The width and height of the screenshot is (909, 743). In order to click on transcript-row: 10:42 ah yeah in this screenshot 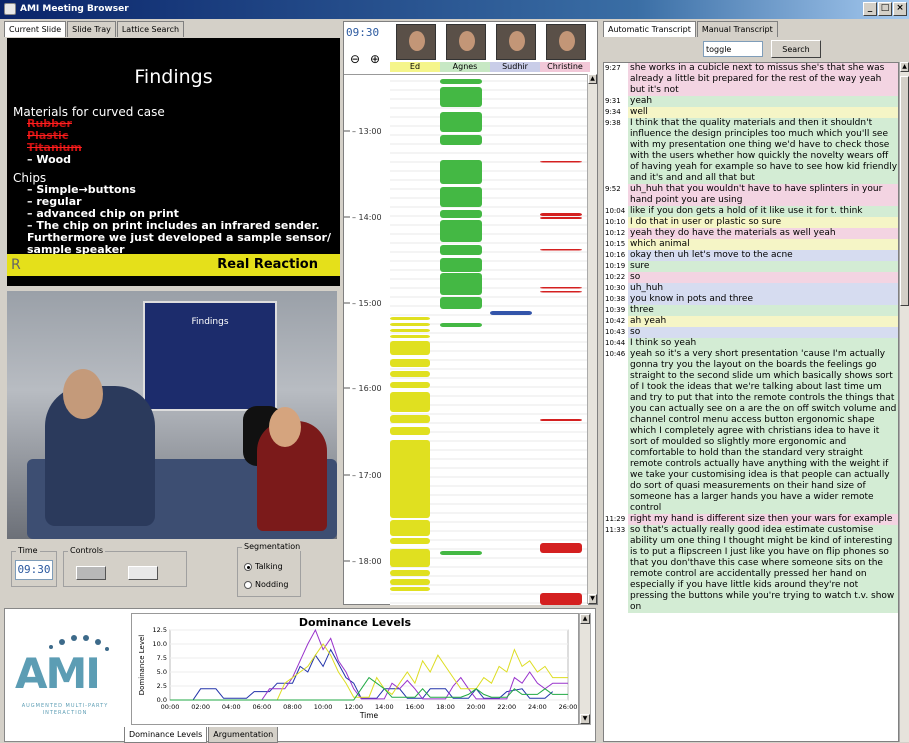, I will do `click(751, 321)`.